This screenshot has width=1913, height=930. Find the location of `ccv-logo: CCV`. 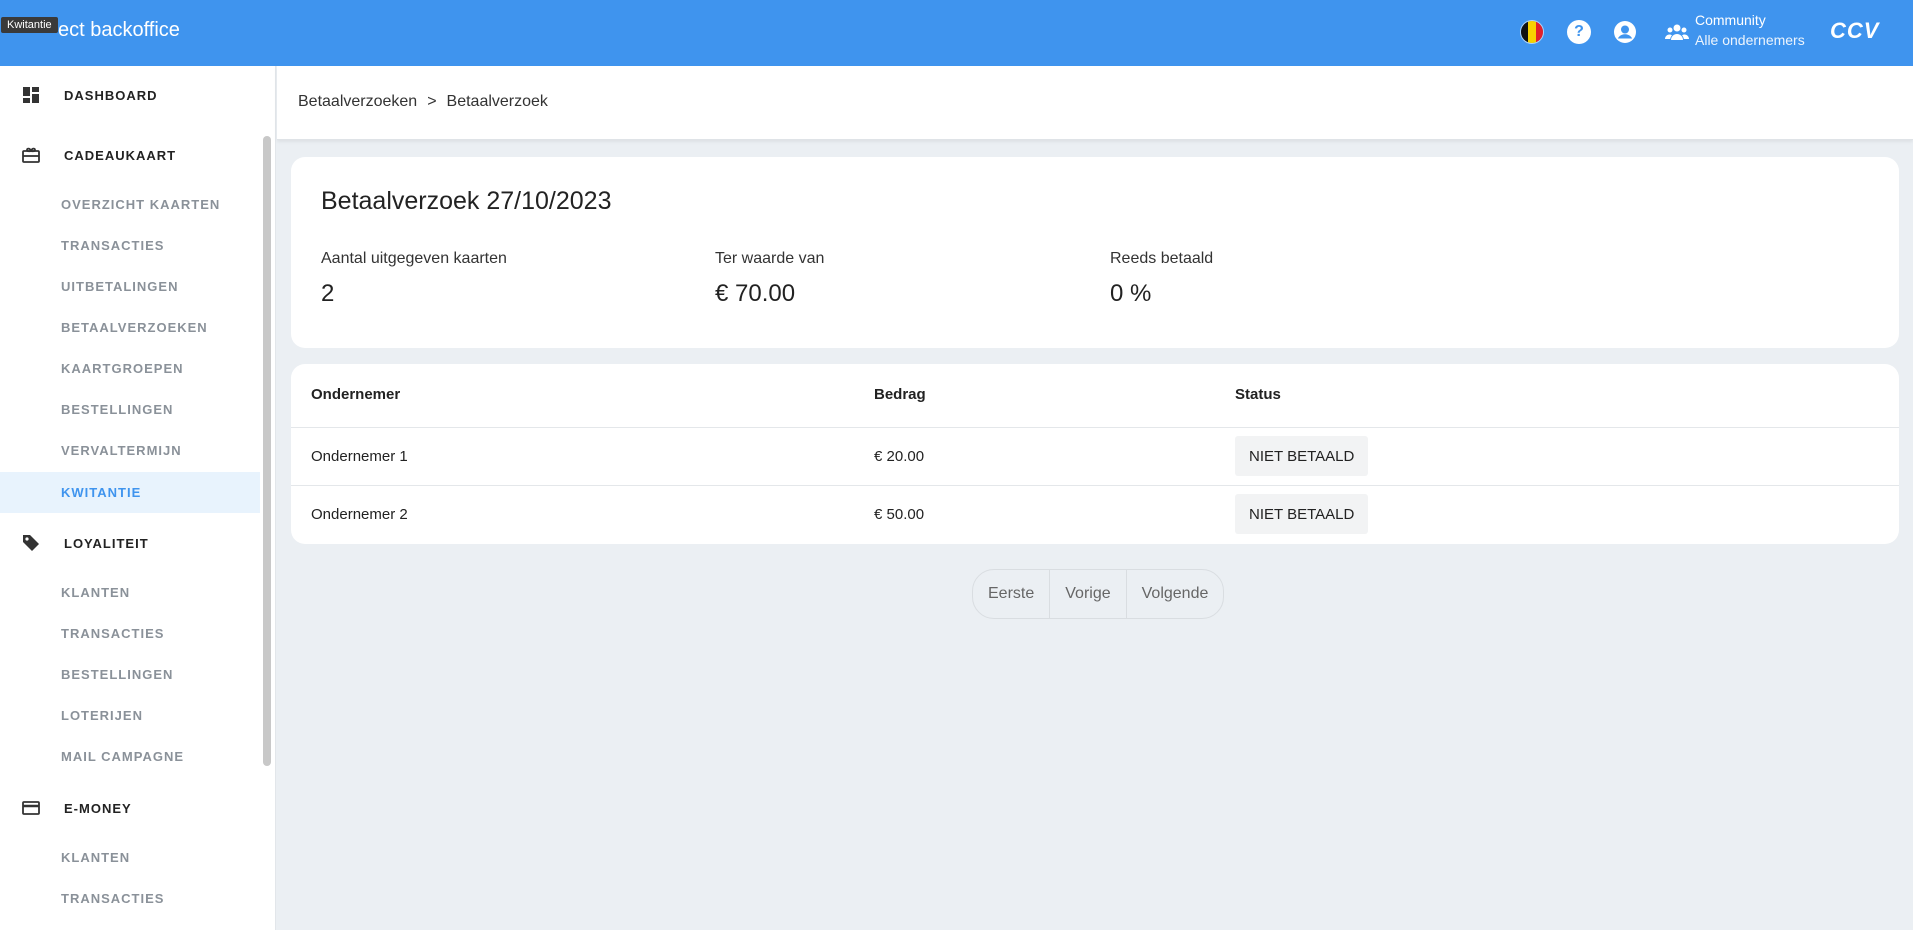

ccv-logo: CCV is located at coordinates (1855, 30).